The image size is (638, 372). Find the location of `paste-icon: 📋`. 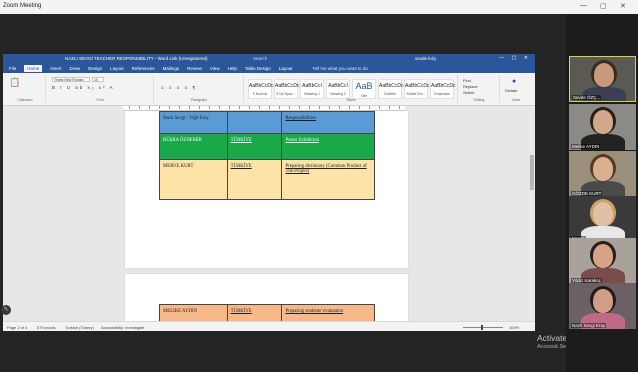

paste-icon: 📋 is located at coordinates (14, 82).